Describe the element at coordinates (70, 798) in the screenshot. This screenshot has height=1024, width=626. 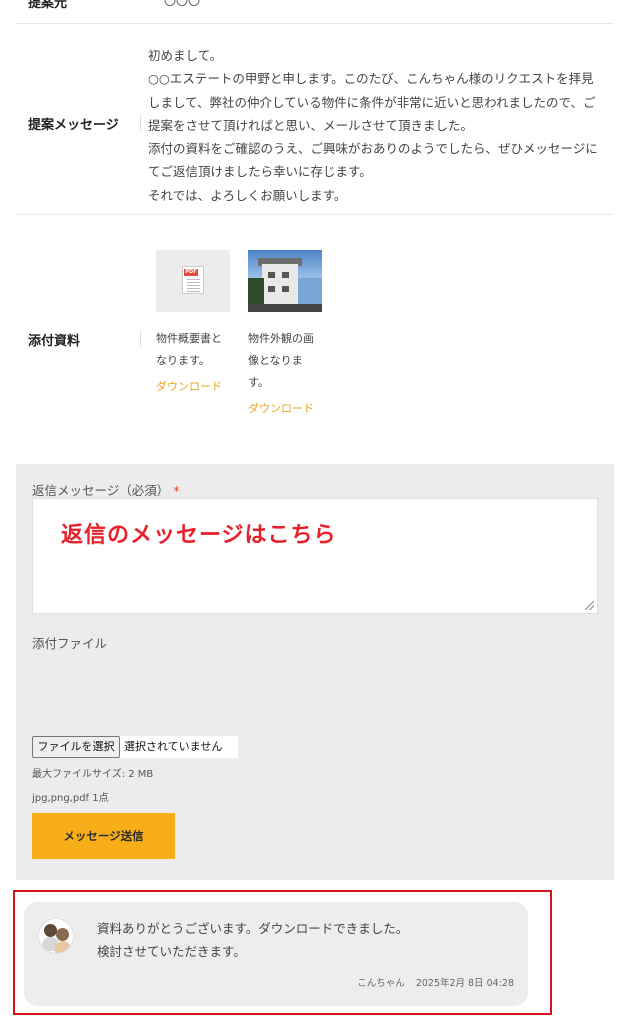
I see `file-types-note: jpg,png,pdf 1点` at that location.